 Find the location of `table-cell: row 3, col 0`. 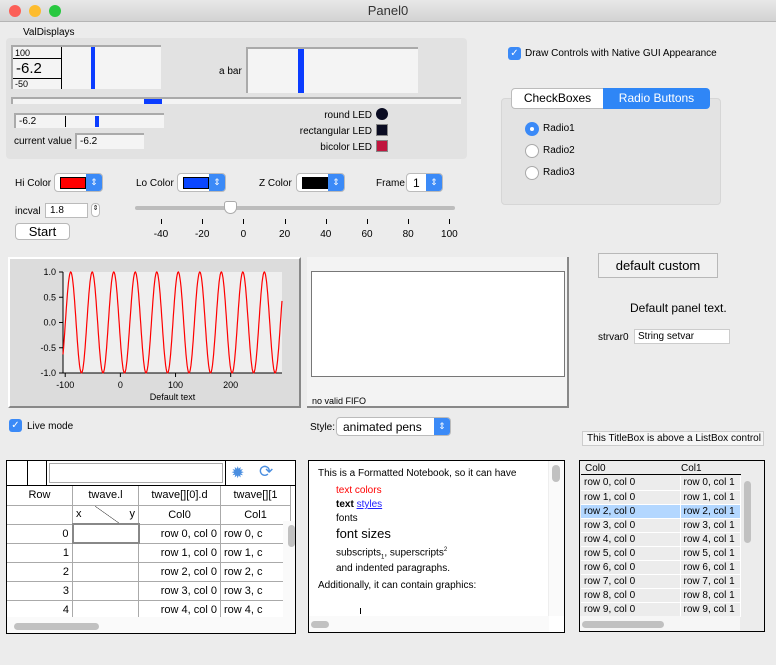

table-cell: row 3, col 0 is located at coordinates (179, 590).